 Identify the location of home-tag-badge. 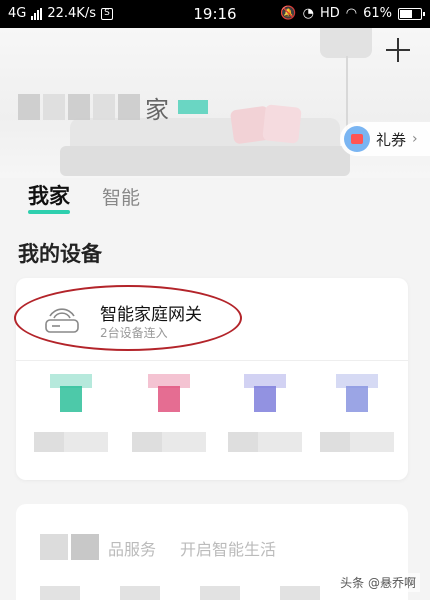
(193, 107).